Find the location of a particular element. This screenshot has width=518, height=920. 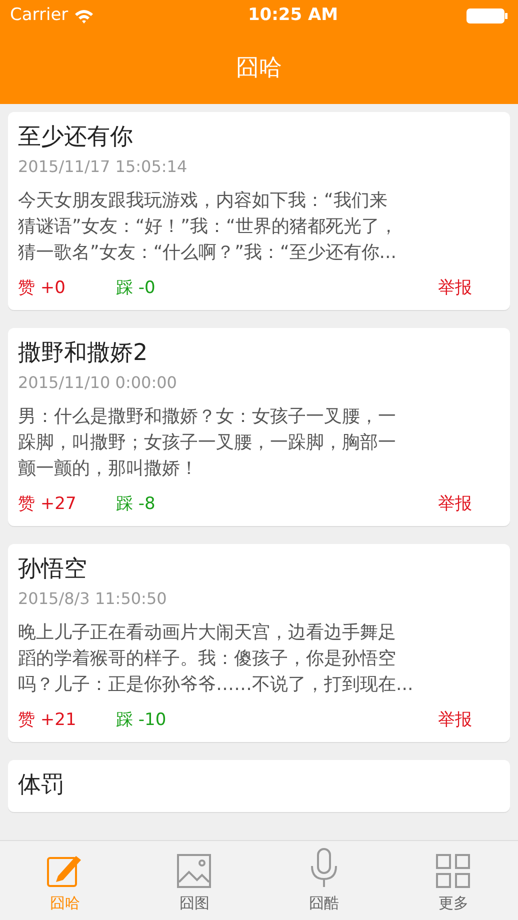

tab-item: 更多 is located at coordinates (453, 880).